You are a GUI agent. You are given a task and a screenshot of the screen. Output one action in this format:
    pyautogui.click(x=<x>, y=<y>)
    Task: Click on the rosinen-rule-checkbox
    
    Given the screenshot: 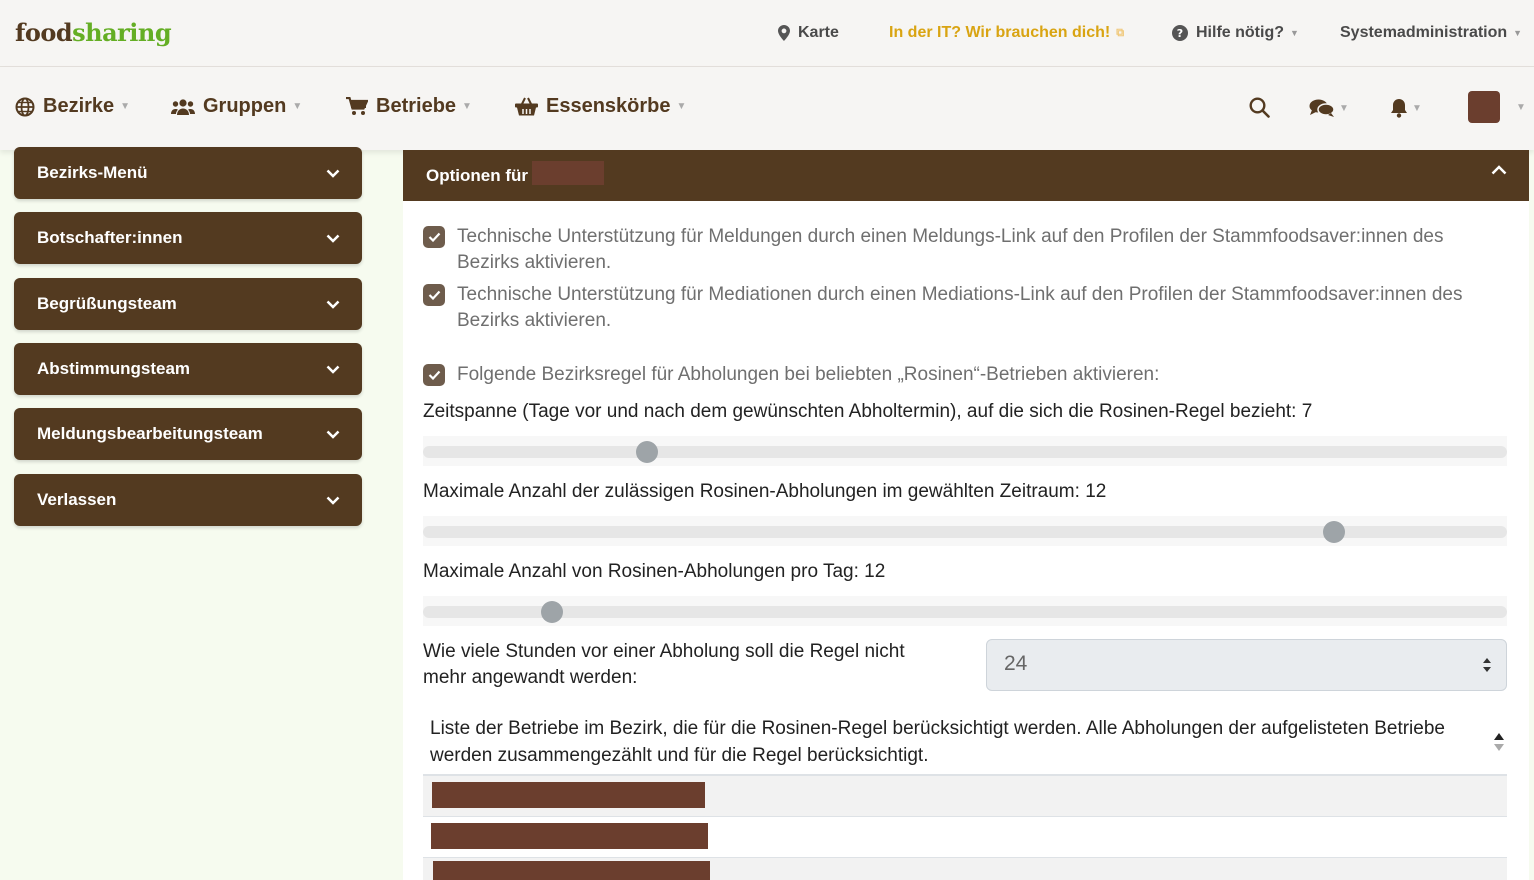 What is the action you would take?
    pyautogui.click(x=434, y=375)
    